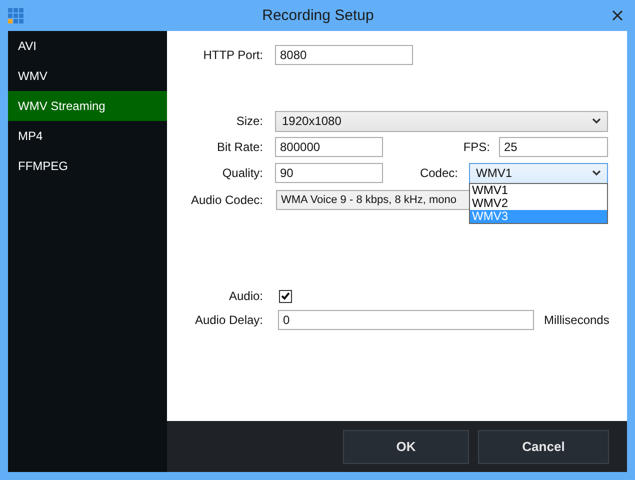  I want to click on field-label: Audio:, so click(245, 296).